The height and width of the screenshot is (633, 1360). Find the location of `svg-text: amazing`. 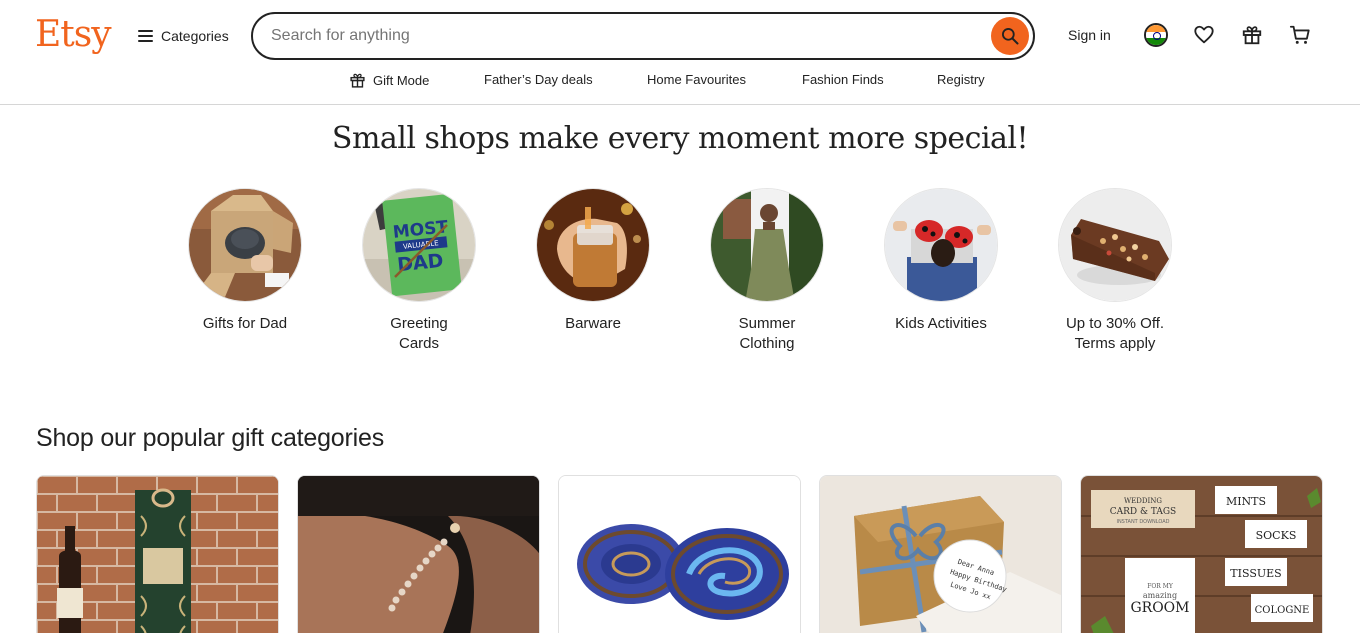

svg-text: amazing is located at coordinates (1160, 595).